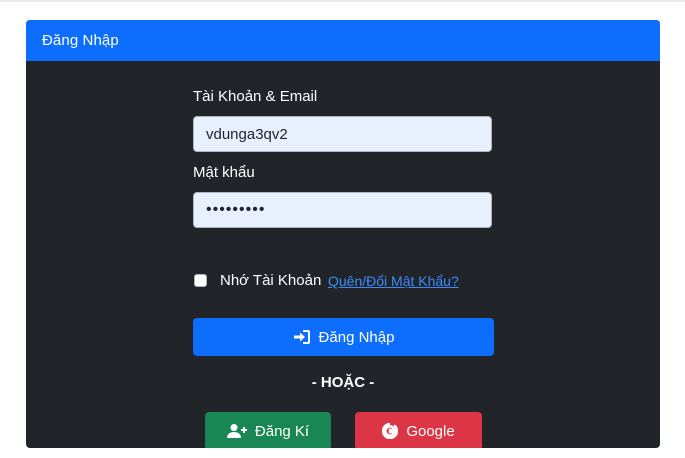  I want to click on google-button-label: Google, so click(430, 431).